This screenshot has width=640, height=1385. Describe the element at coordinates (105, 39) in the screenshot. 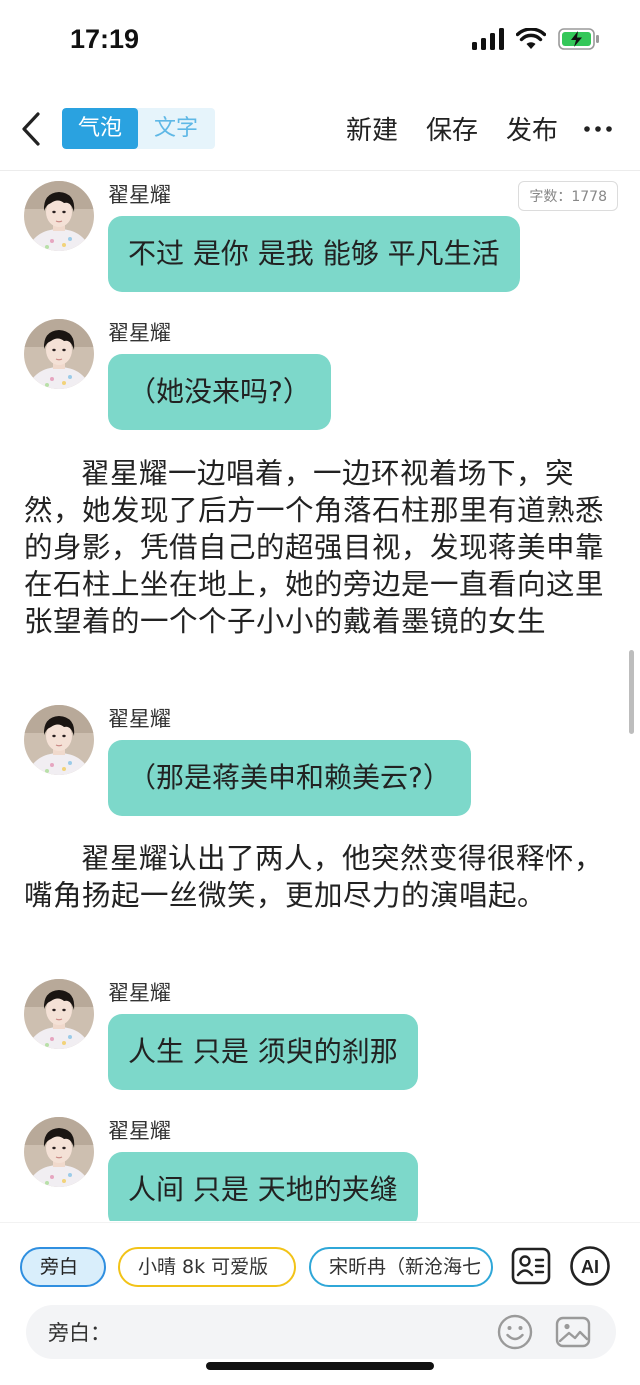

I see `status-time: 17:19` at that location.